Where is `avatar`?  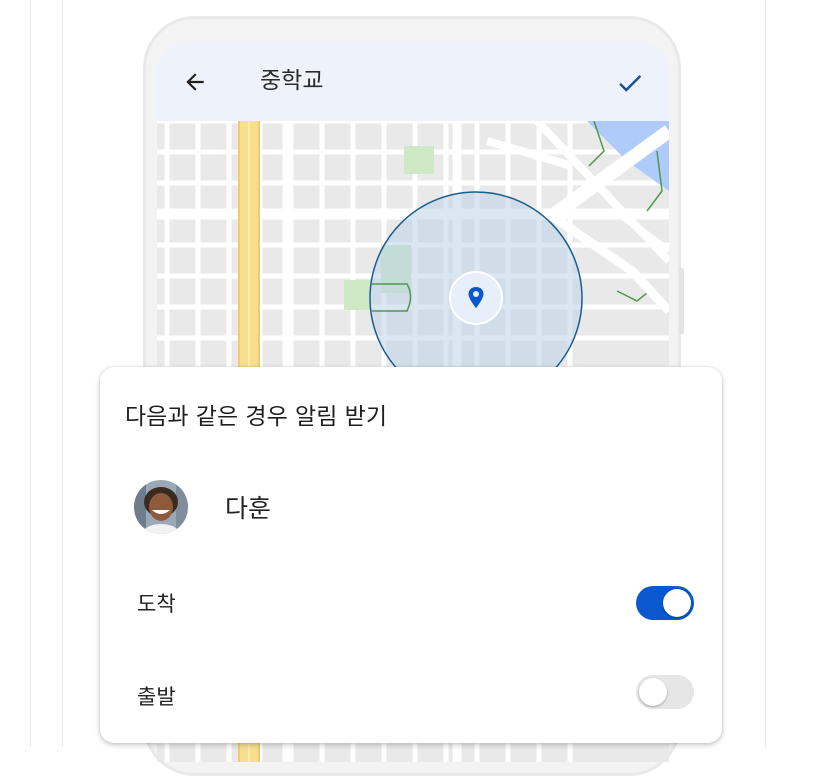 avatar is located at coordinates (161, 507).